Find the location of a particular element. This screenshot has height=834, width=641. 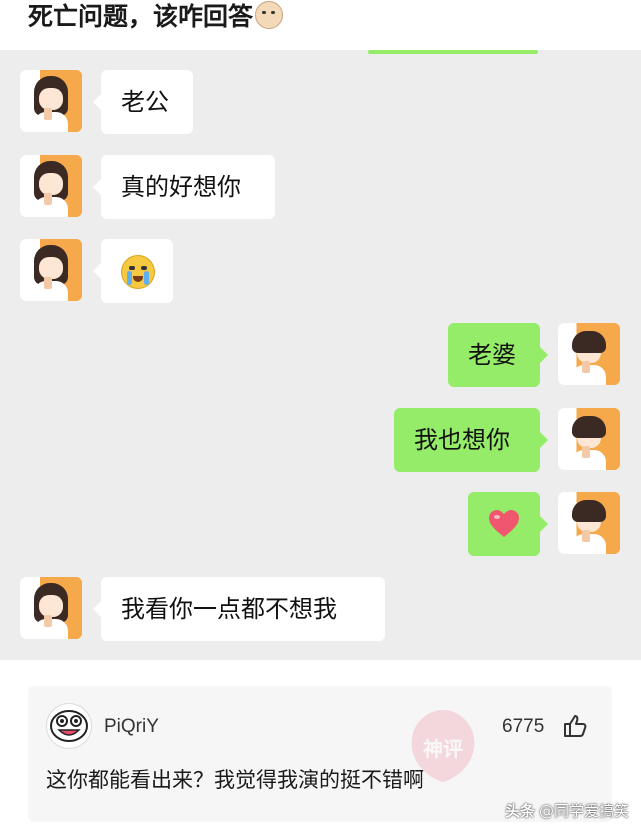

chat-bubble-right: 我也想你 is located at coordinates (471, 440).